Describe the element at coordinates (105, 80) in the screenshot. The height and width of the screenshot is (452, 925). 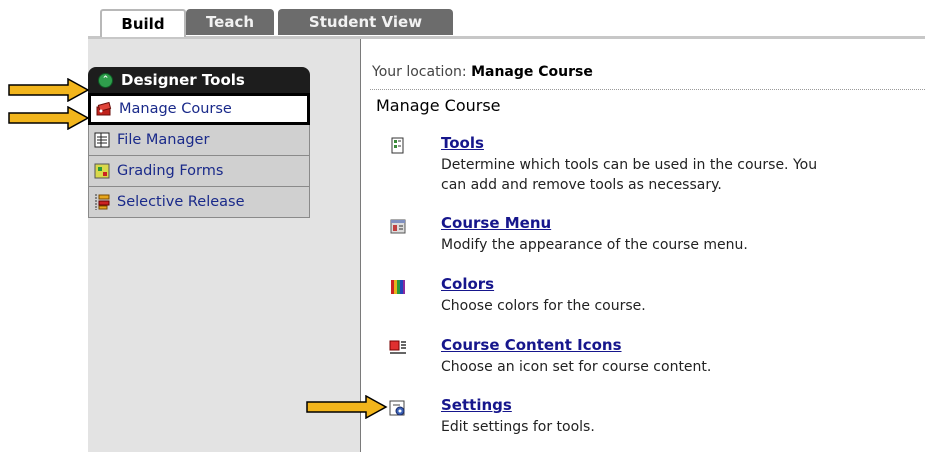
I see `collapse-icon: ⌃` at that location.